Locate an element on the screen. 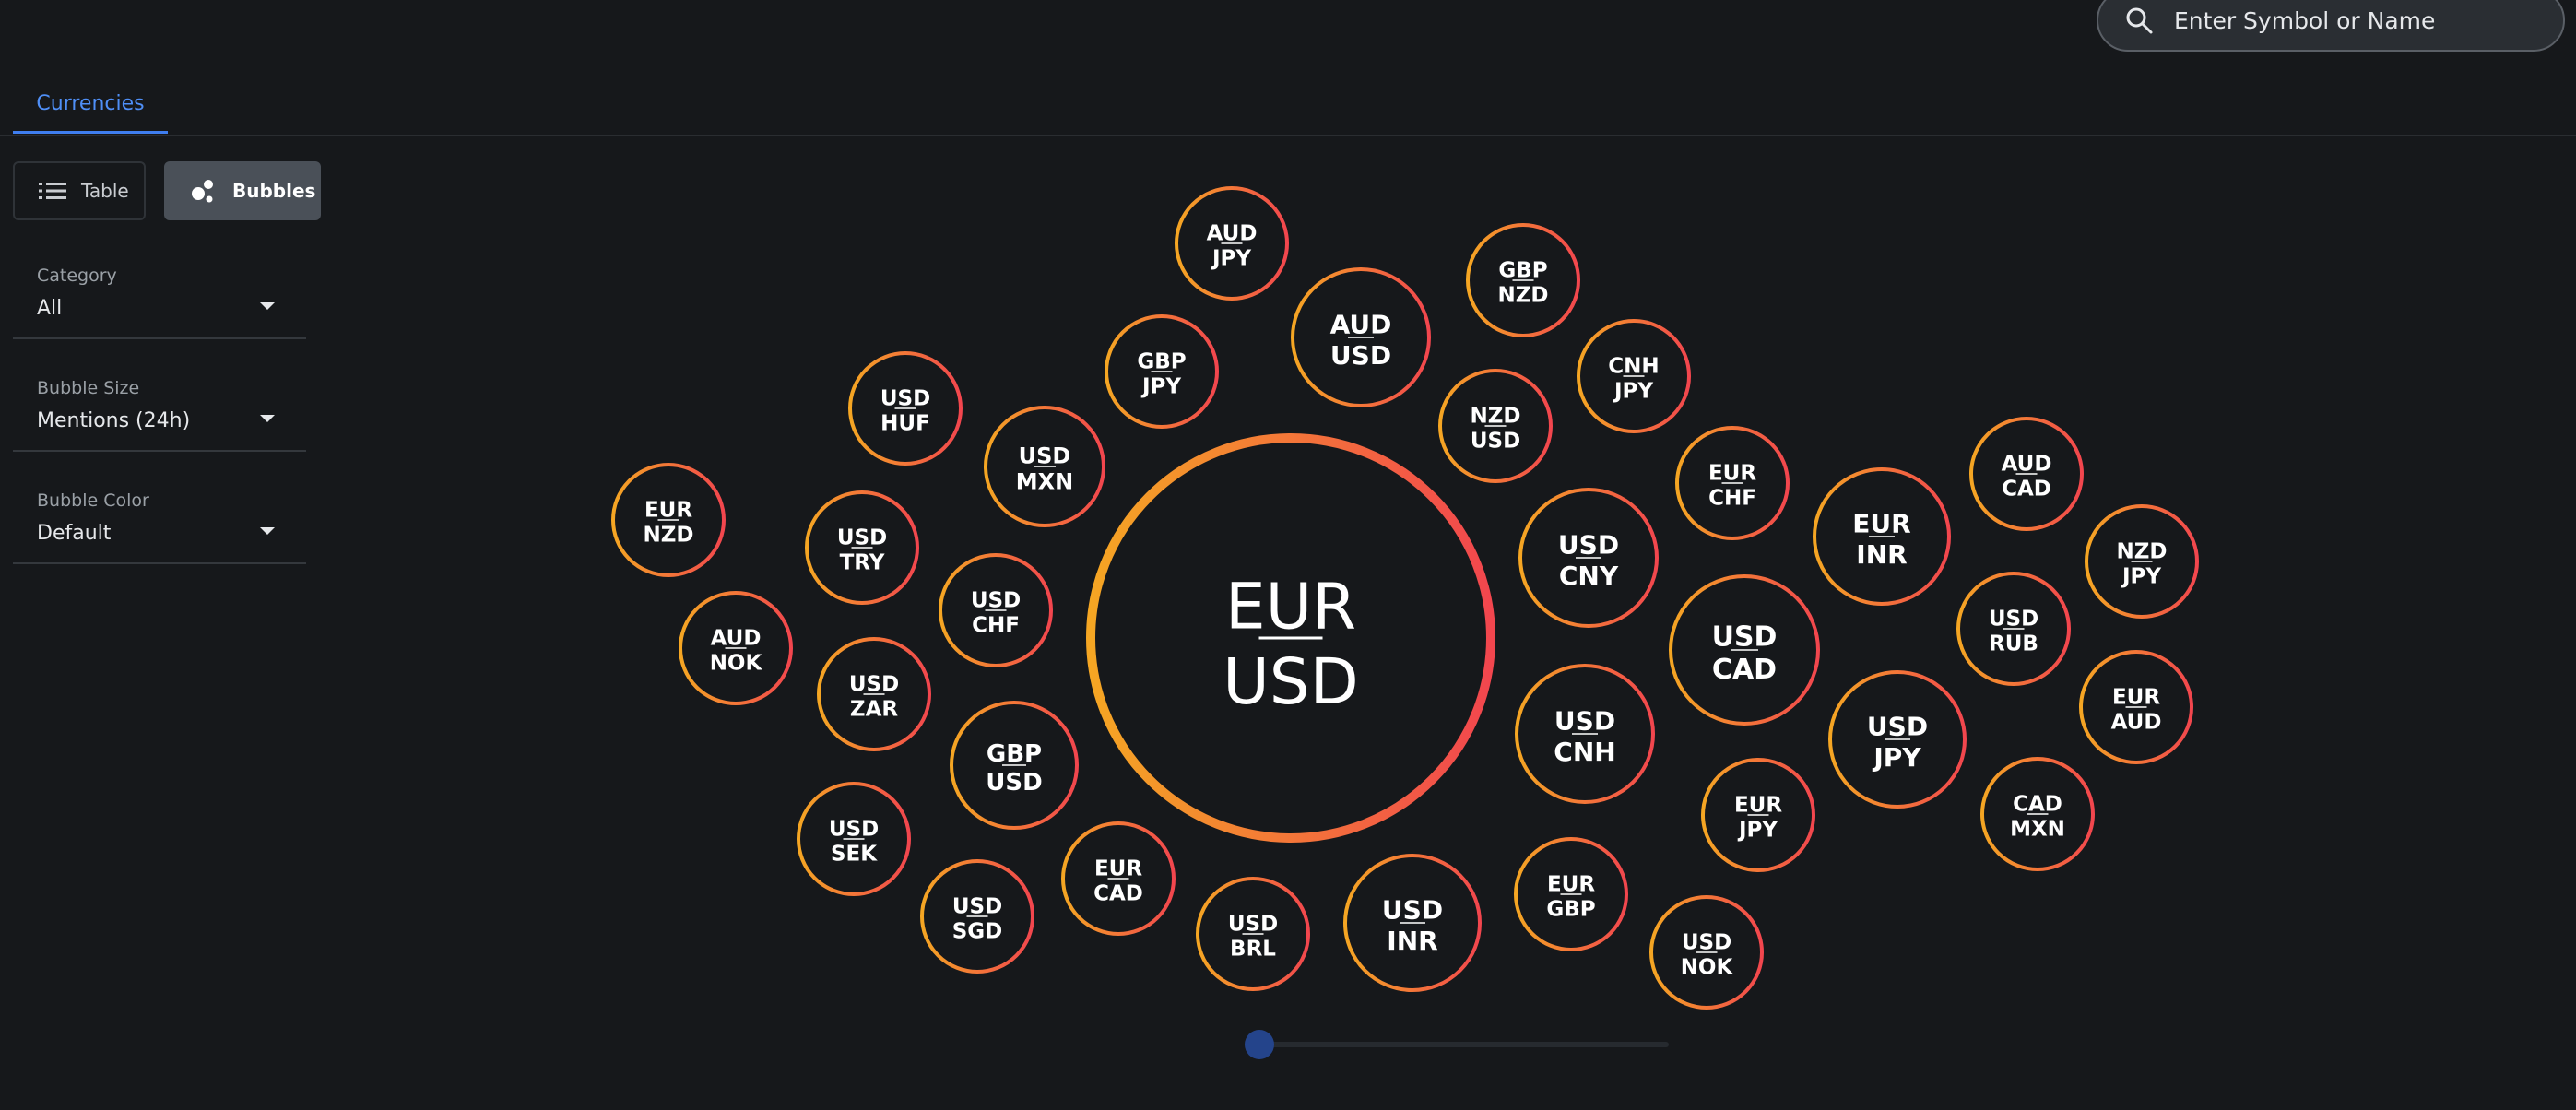  bubble-usd-mxn: USDMXN is located at coordinates (1044, 466).